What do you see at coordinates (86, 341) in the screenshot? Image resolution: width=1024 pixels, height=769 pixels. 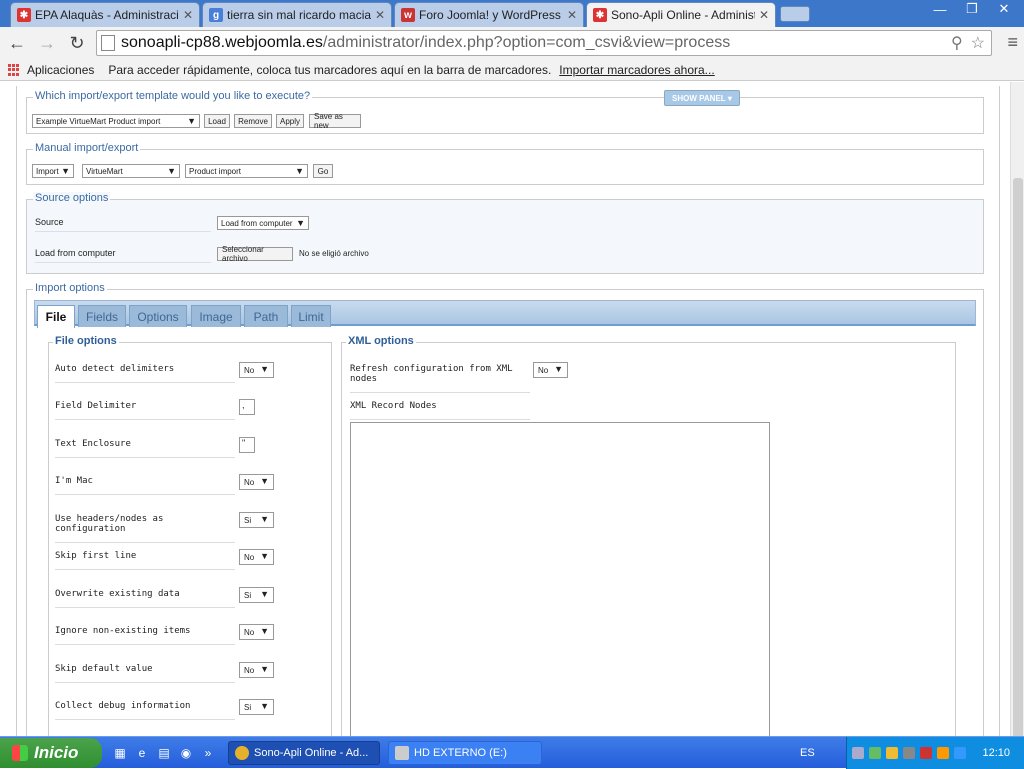 I see `file-options-title: File options` at bounding box center [86, 341].